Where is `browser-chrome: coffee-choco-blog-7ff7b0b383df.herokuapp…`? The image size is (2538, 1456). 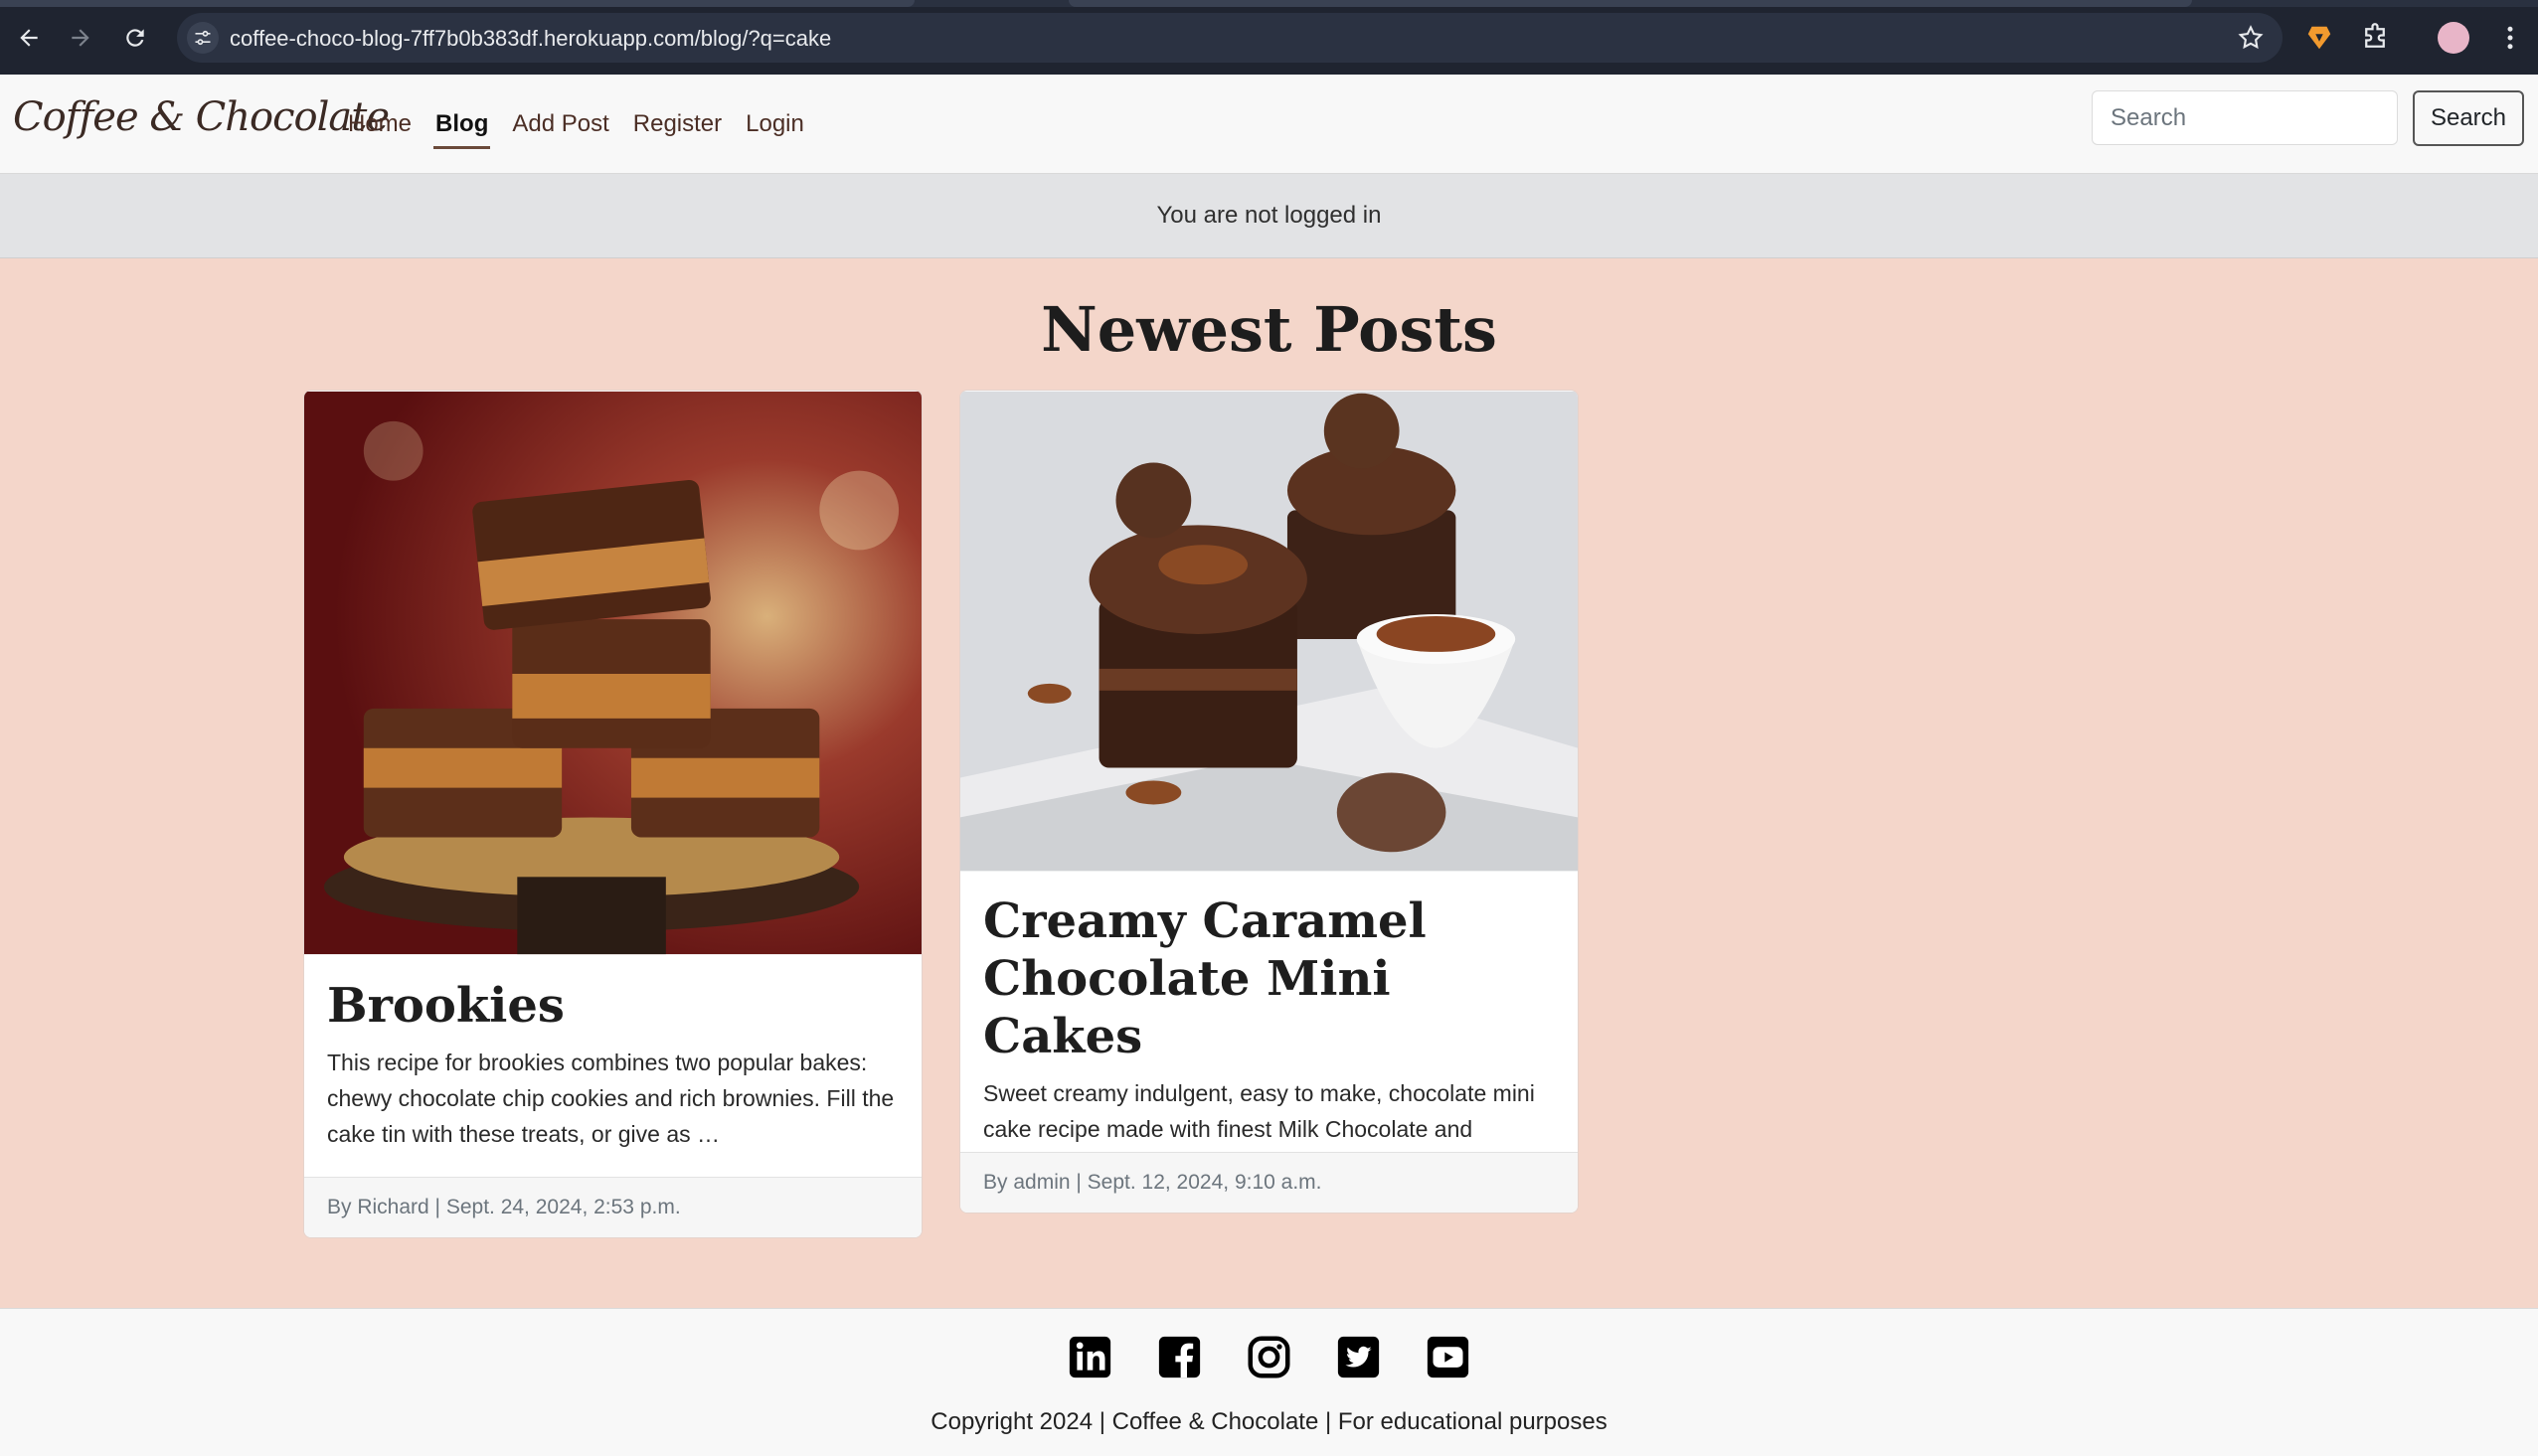 browser-chrome: coffee-choco-blog-7ff7b0b383df.herokuapp… is located at coordinates (1269, 37).